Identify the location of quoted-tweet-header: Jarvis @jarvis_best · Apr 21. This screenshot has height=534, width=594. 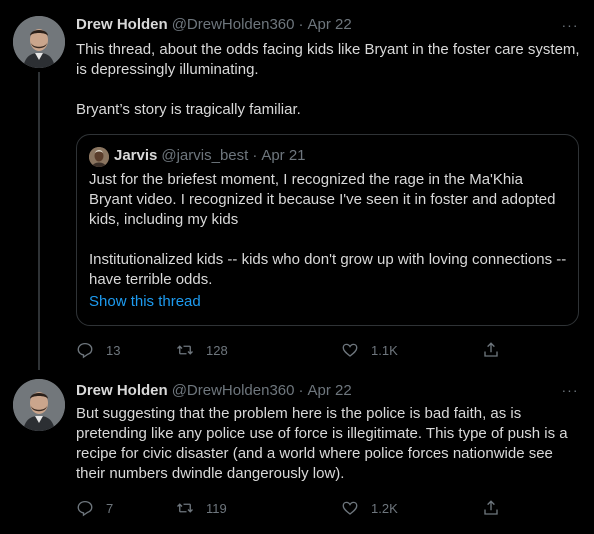
(210, 156).